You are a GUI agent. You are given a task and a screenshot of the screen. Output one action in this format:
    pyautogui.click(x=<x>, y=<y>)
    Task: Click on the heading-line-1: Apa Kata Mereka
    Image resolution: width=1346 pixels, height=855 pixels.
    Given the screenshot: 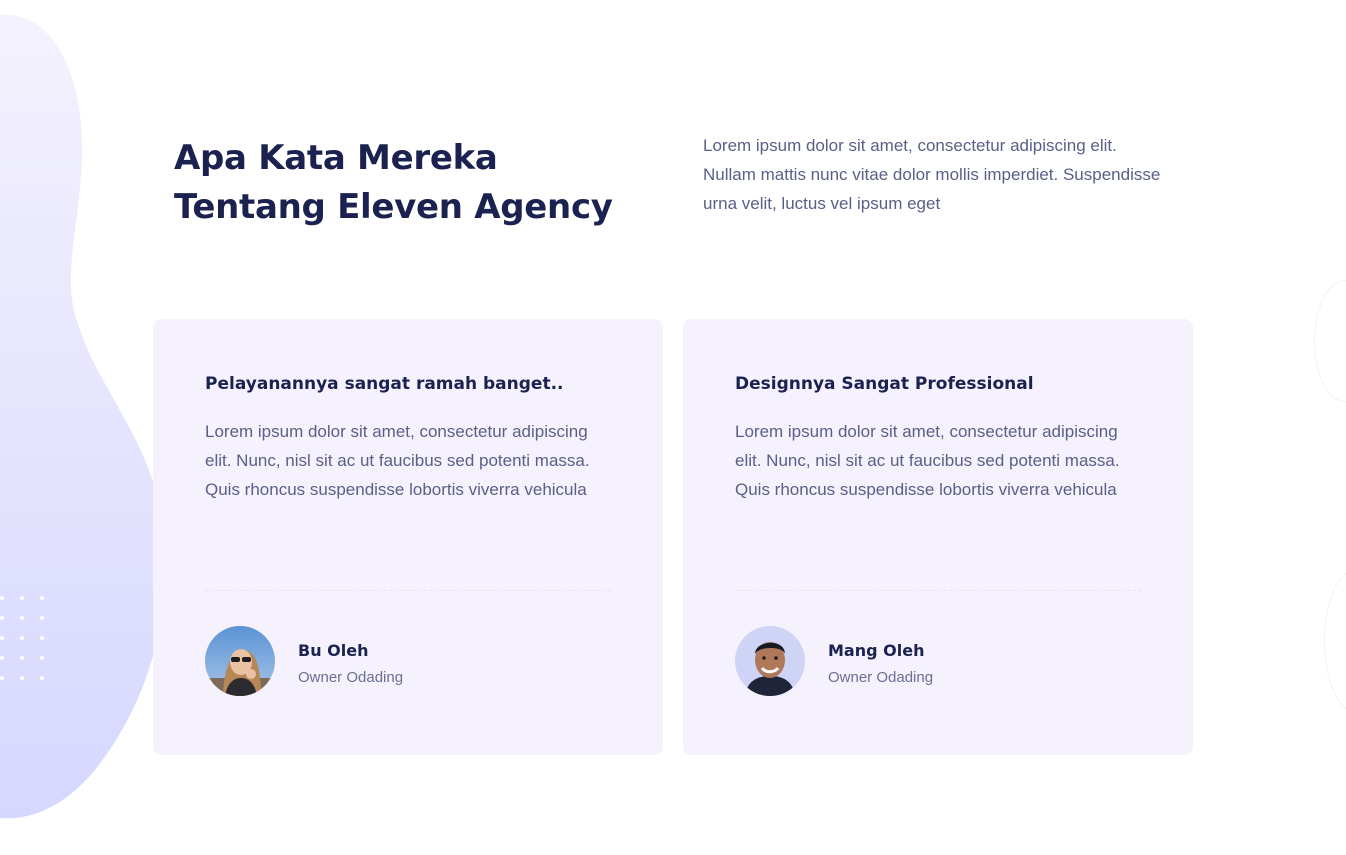 What is the action you would take?
    pyautogui.click(x=336, y=158)
    